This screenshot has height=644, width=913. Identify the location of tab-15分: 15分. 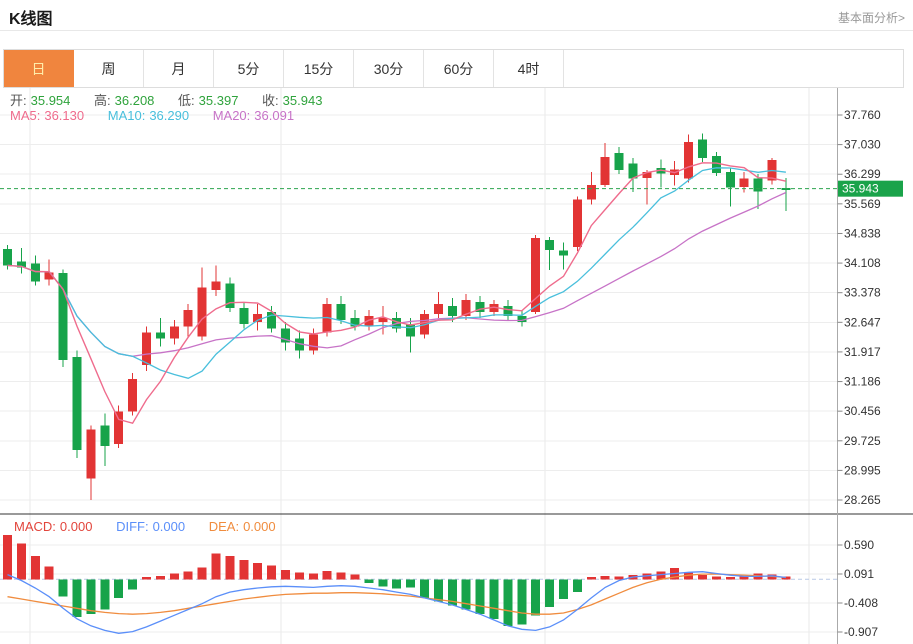
(319, 68).